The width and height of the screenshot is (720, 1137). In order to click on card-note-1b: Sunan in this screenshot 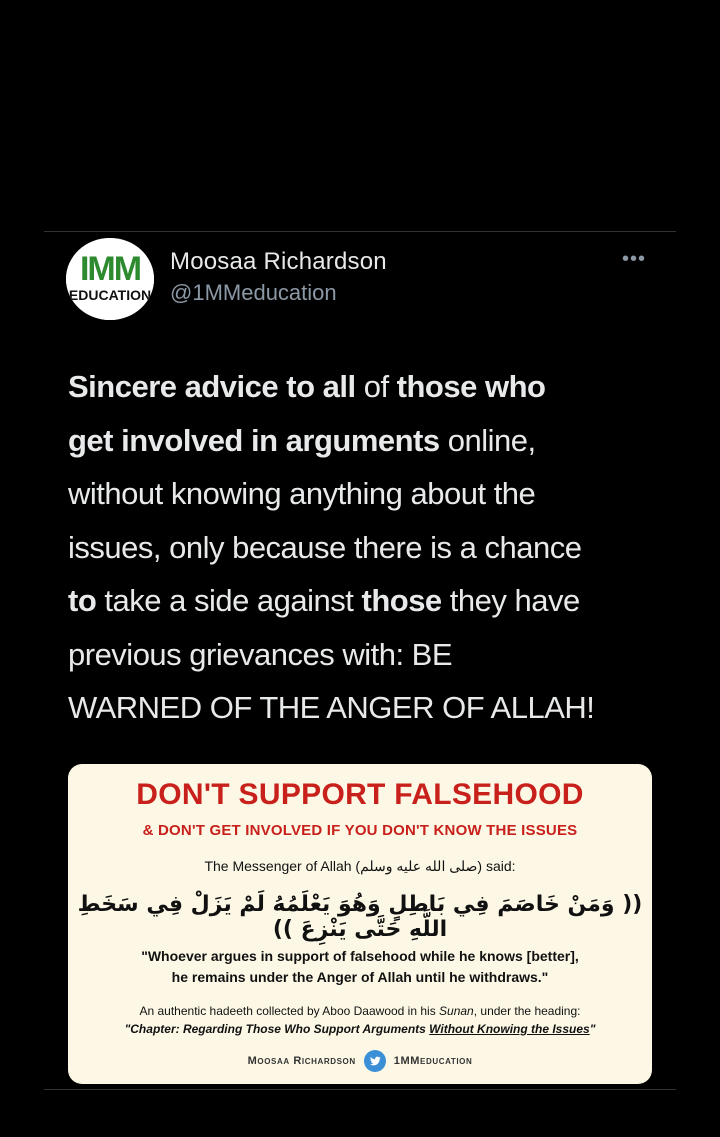, I will do `click(456, 1011)`.